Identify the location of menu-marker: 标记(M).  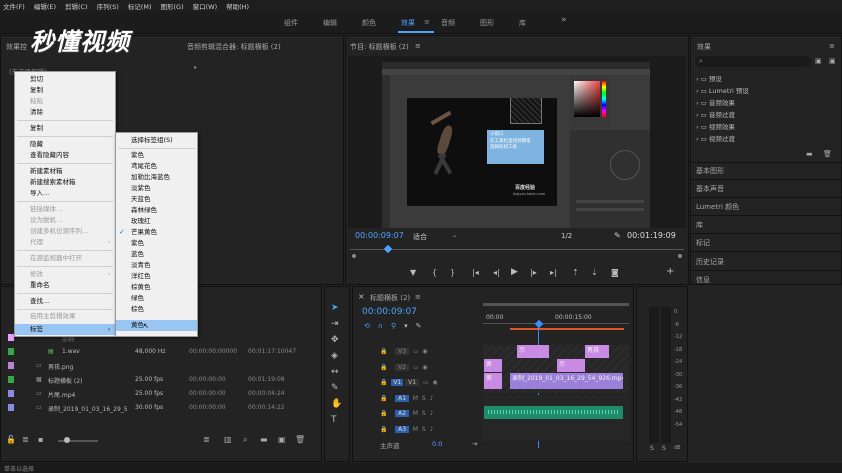
(140, 6).